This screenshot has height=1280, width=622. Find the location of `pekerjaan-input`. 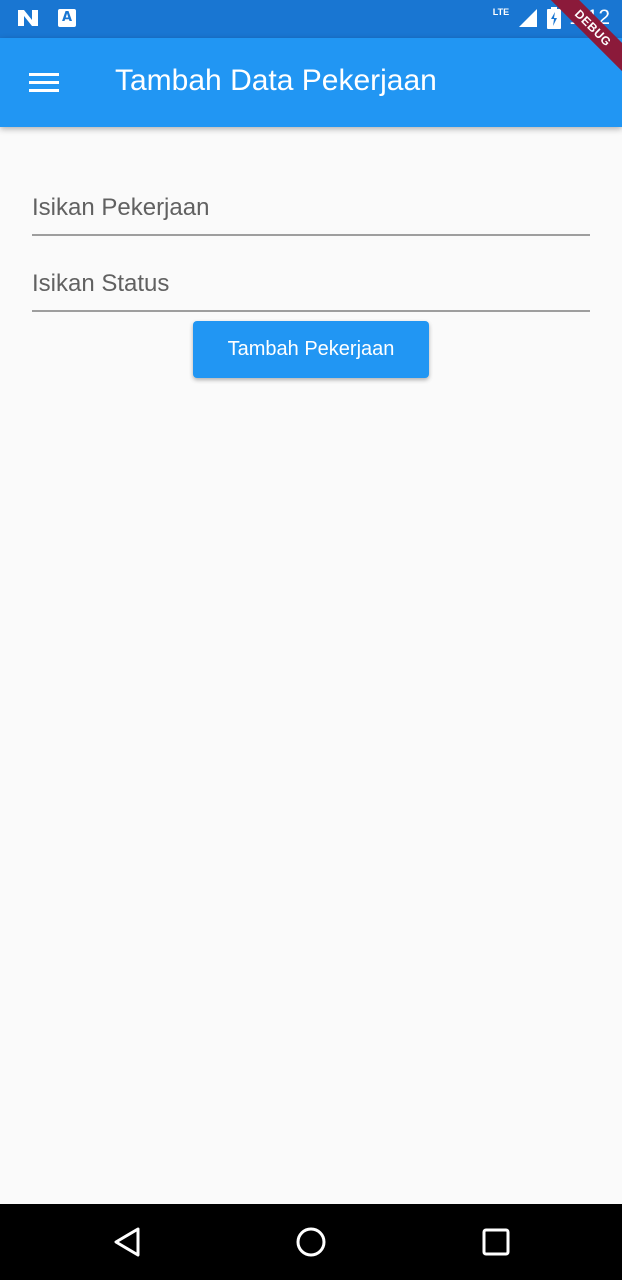

pekerjaan-input is located at coordinates (311, 197).